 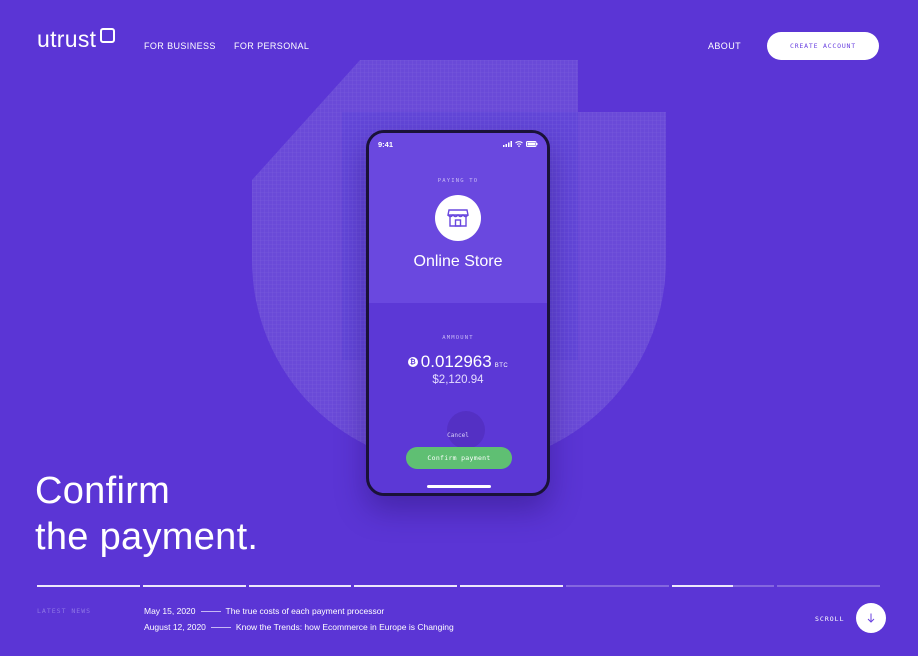 What do you see at coordinates (64, 611) in the screenshot?
I see `latest-news-label: LATEST NEWS` at bounding box center [64, 611].